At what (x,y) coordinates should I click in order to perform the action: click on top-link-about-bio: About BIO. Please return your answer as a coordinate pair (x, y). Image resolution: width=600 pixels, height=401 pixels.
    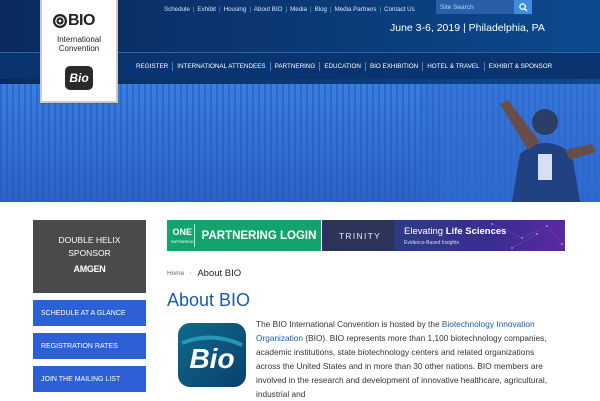
    Looking at the image, I should click on (268, 9).